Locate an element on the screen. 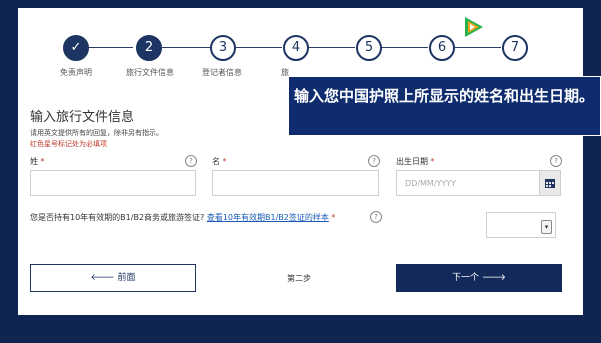  required-note: 红色星号标记处为必填项 is located at coordinates (68, 144).